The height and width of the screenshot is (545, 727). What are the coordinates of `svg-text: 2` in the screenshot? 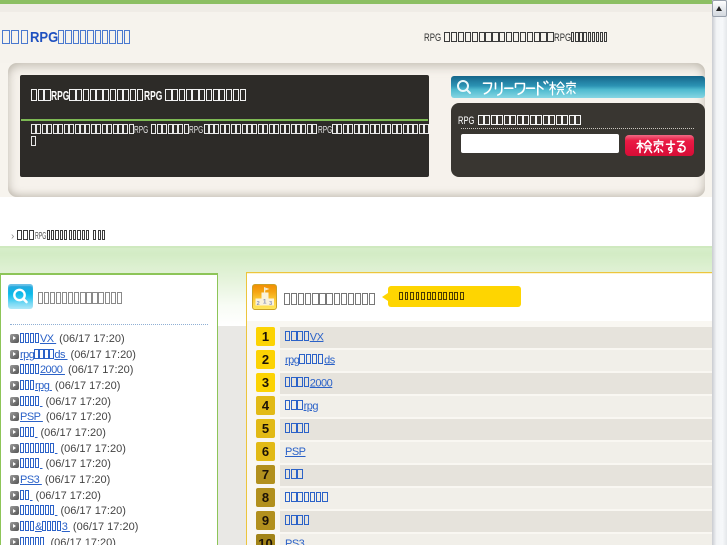 It's located at (258, 304).